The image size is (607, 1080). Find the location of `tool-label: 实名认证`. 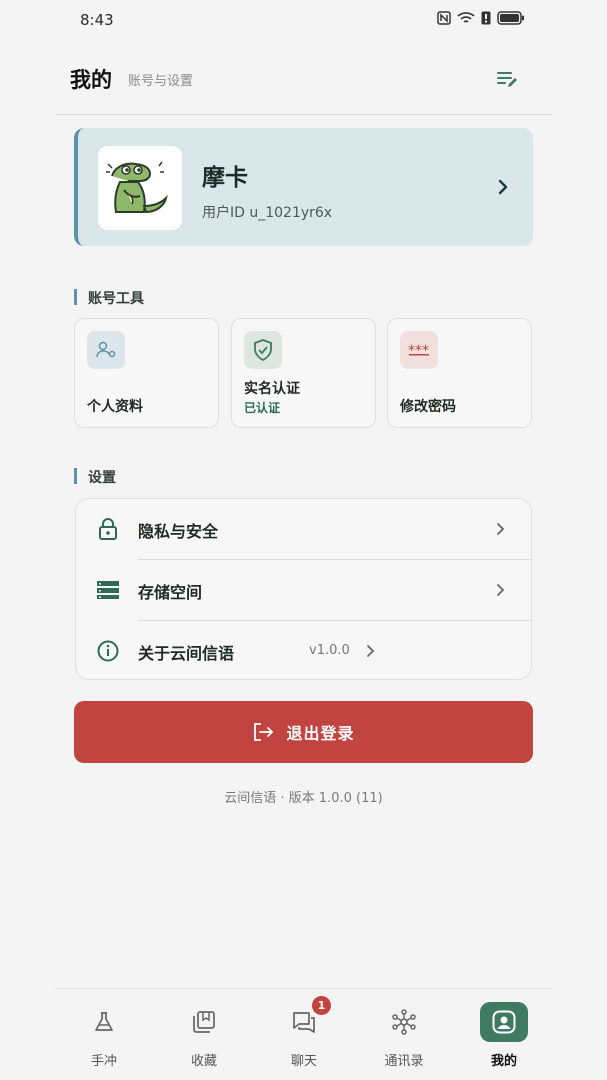

tool-label: 实名认证 is located at coordinates (272, 389).